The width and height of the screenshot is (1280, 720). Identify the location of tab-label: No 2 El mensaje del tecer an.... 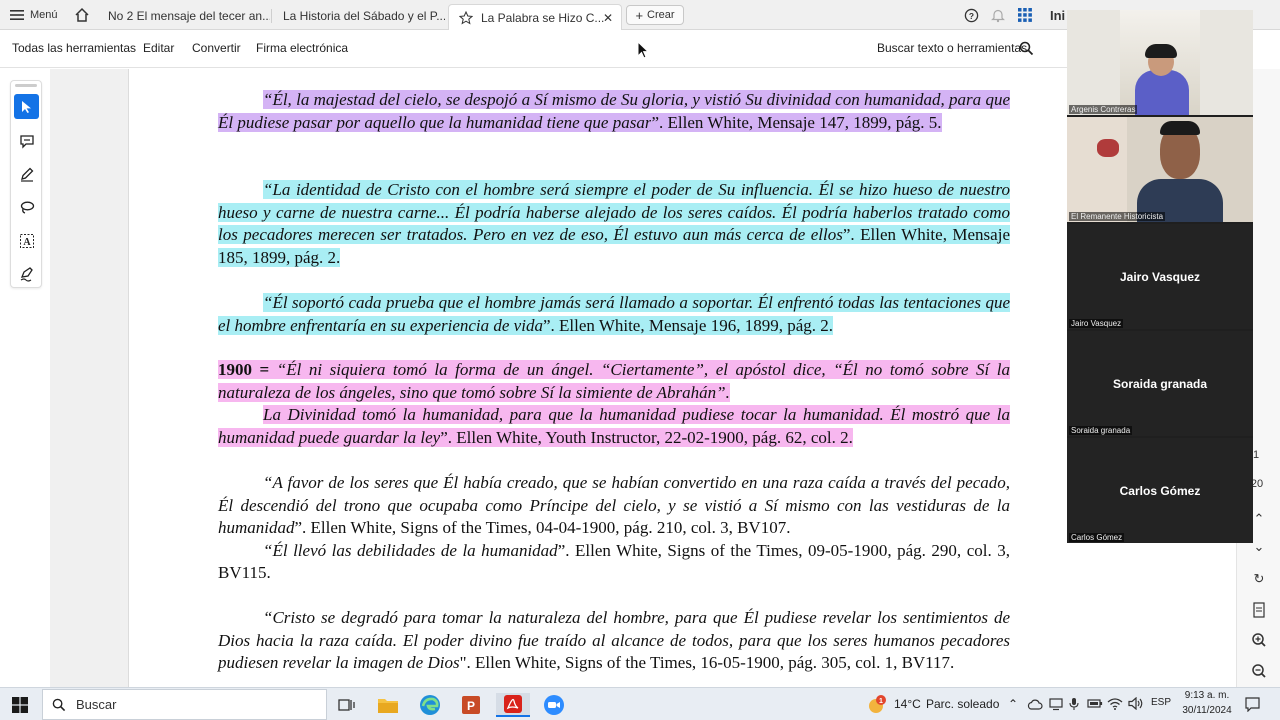
(189, 16).